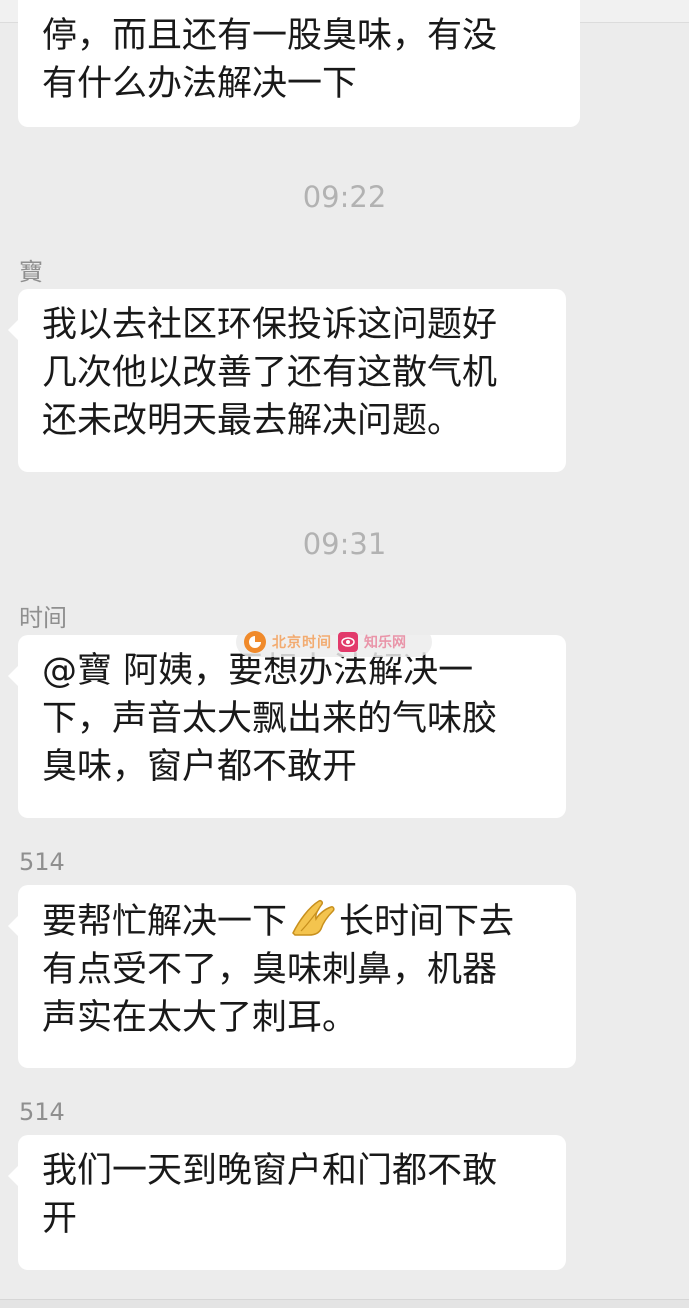  Describe the element at coordinates (165, 922) in the screenshot. I see `message-text: 要帮忙解决一下` at that location.